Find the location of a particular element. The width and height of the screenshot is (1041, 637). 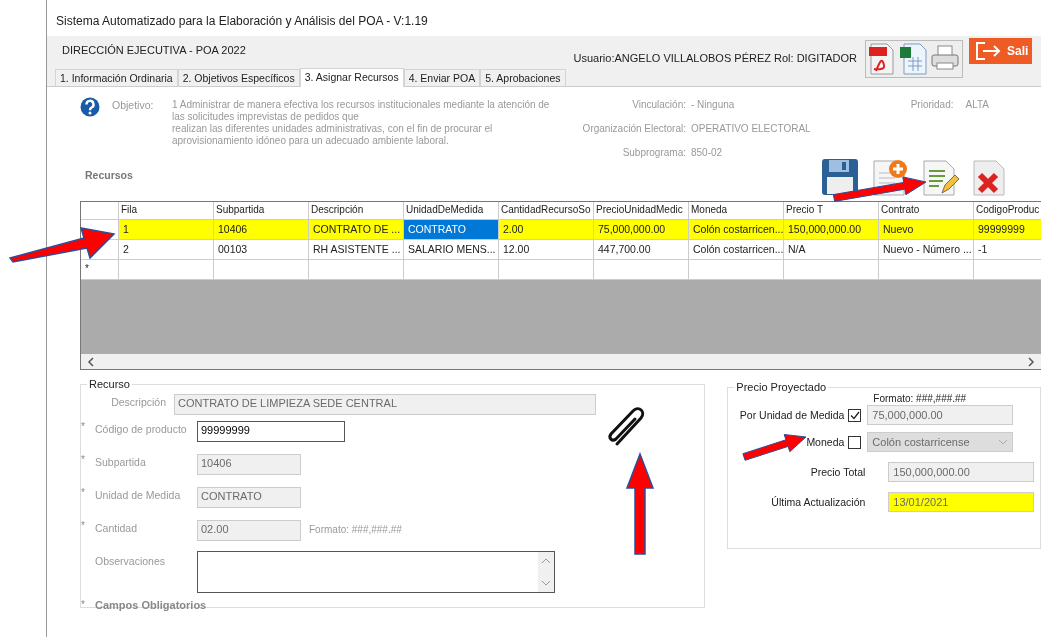

save-icon is located at coordinates (840, 177).